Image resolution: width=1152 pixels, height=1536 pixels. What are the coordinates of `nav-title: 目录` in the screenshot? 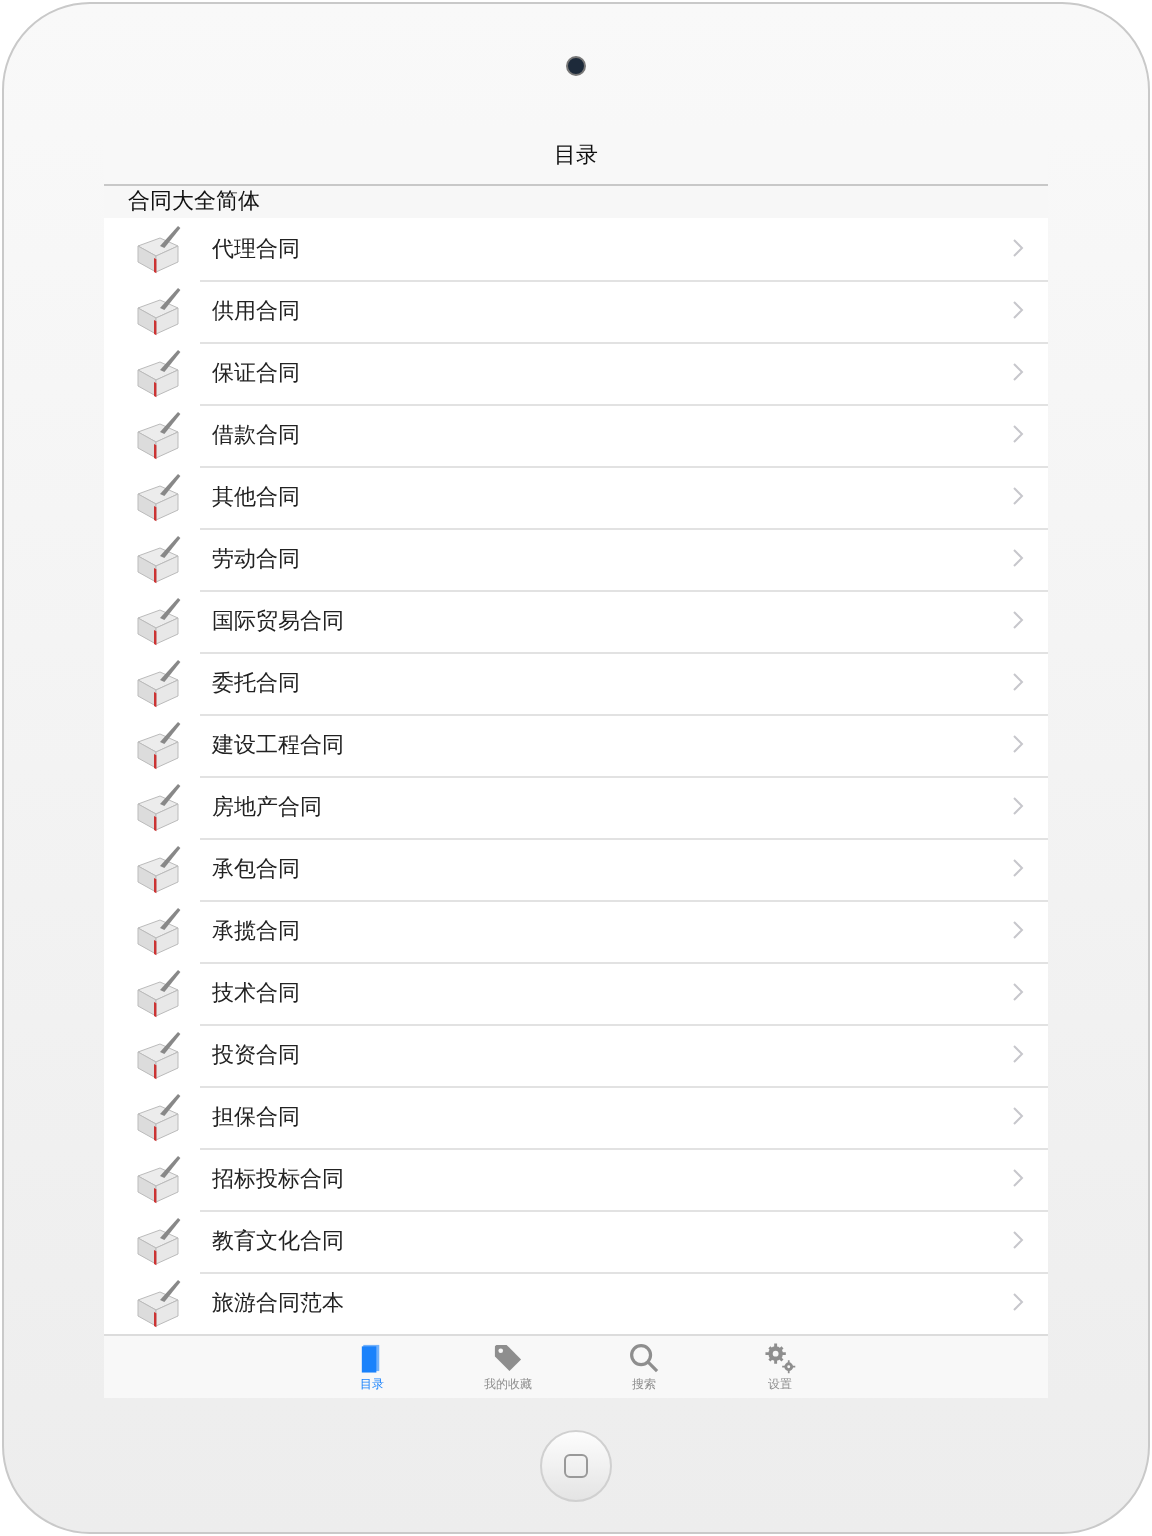 It's located at (576, 155).